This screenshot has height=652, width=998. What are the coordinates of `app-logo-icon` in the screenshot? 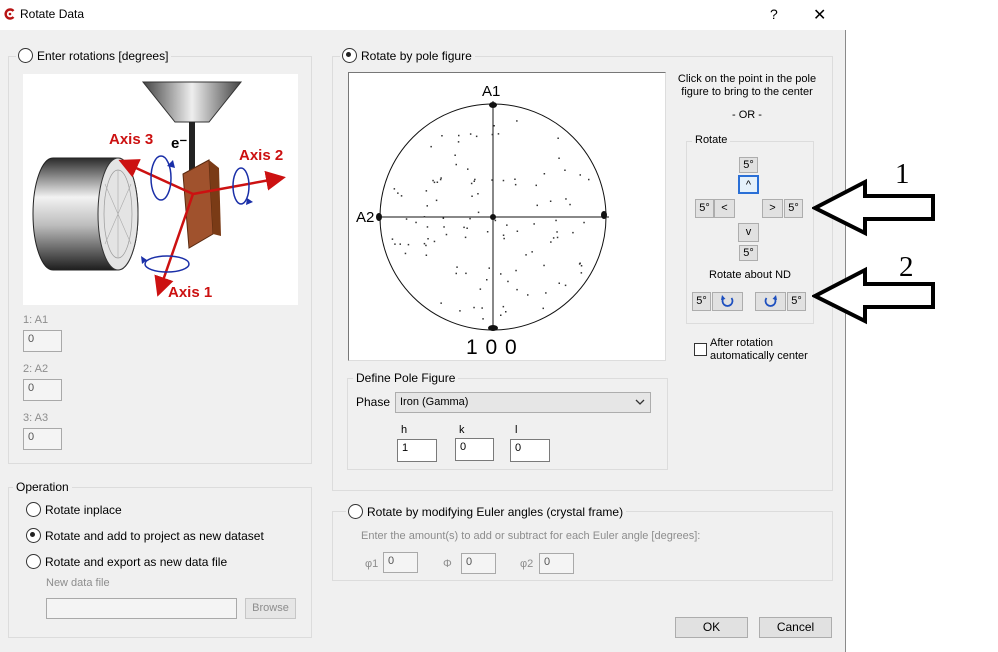 It's located at (10, 14).